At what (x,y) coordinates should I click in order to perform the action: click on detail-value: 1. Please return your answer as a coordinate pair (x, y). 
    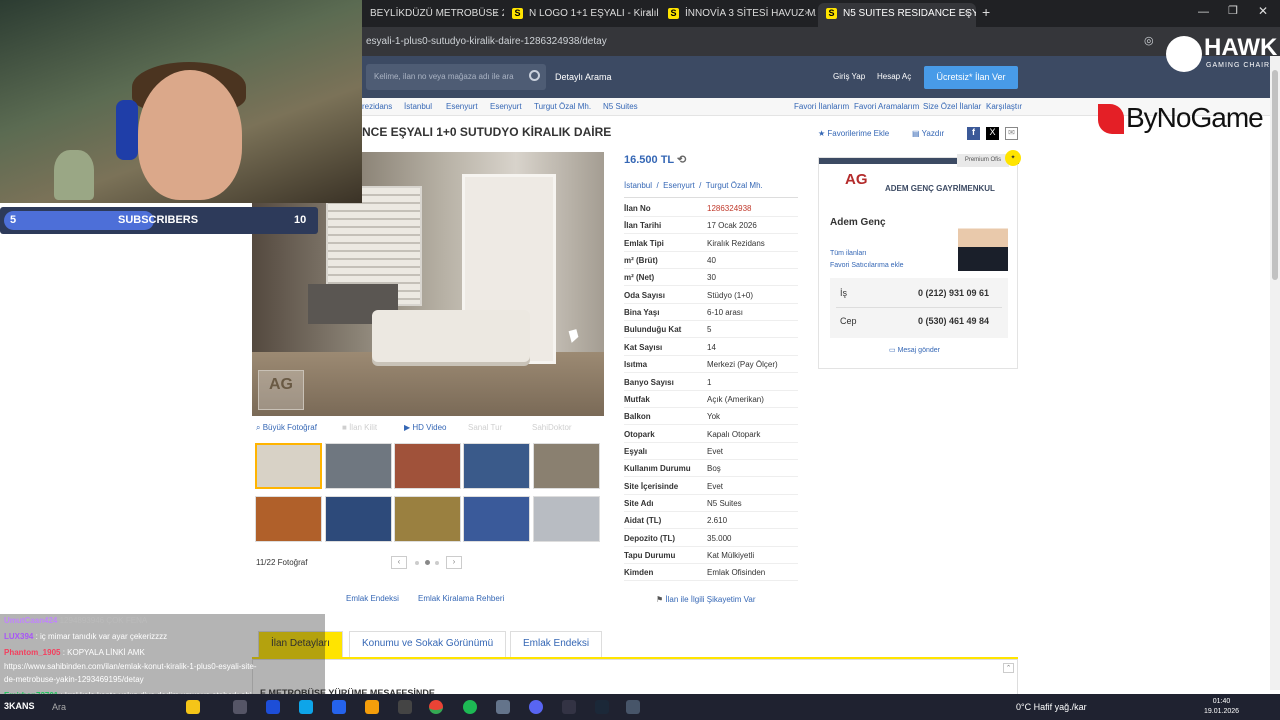
    Looking at the image, I should click on (709, 382).